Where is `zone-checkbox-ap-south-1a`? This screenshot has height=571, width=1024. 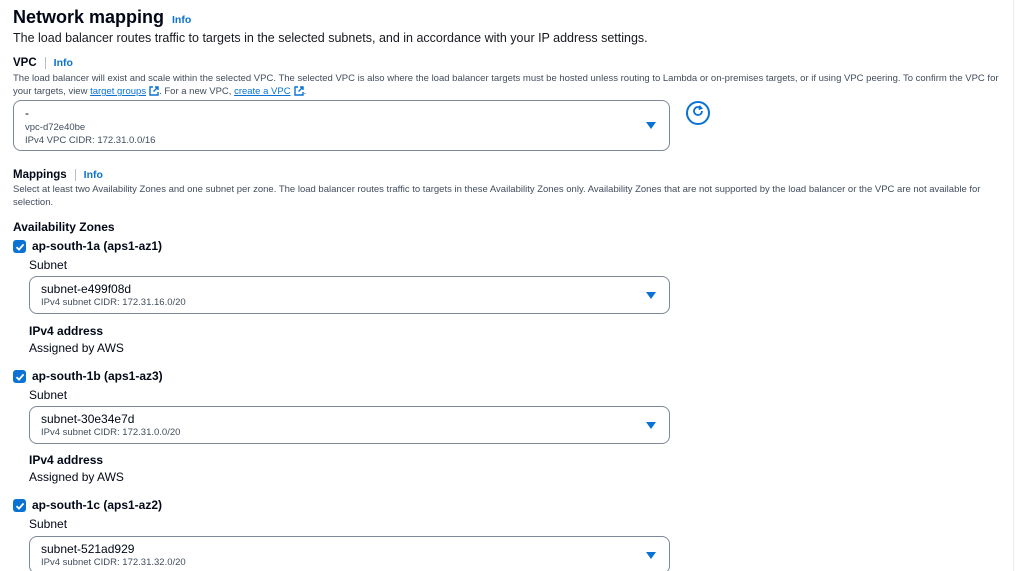
zone-checkbox-ap-south-1a is located at coordinates (19, 246).